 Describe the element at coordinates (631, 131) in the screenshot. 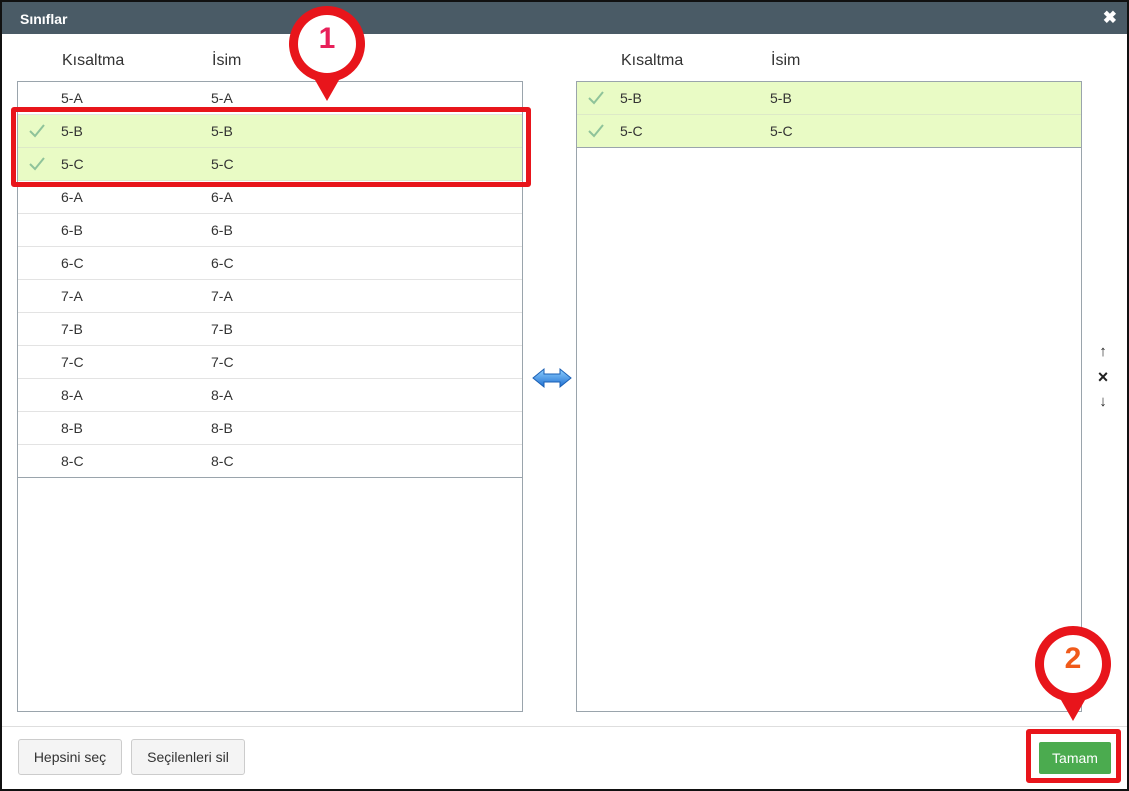

I see `cell-abbr: 5-C` at that location.